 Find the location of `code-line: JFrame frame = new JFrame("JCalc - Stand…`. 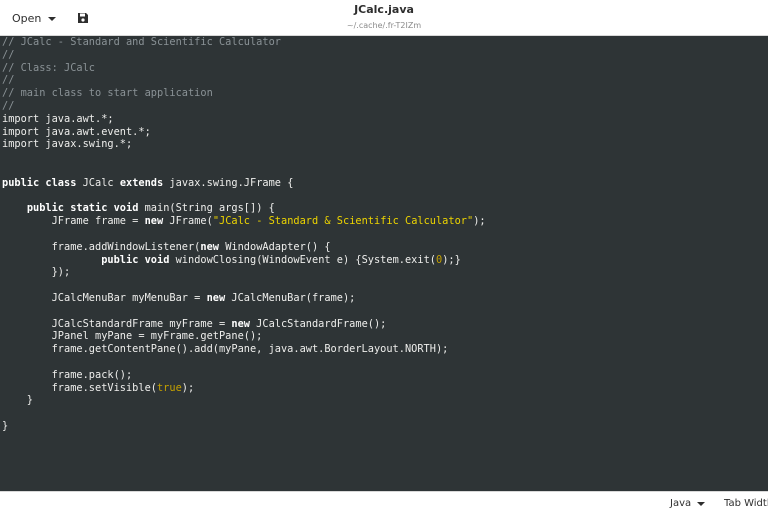

code-line: JFrame frame = new JFrame("JCalc - Stand… is located at coordinates (244, 221).